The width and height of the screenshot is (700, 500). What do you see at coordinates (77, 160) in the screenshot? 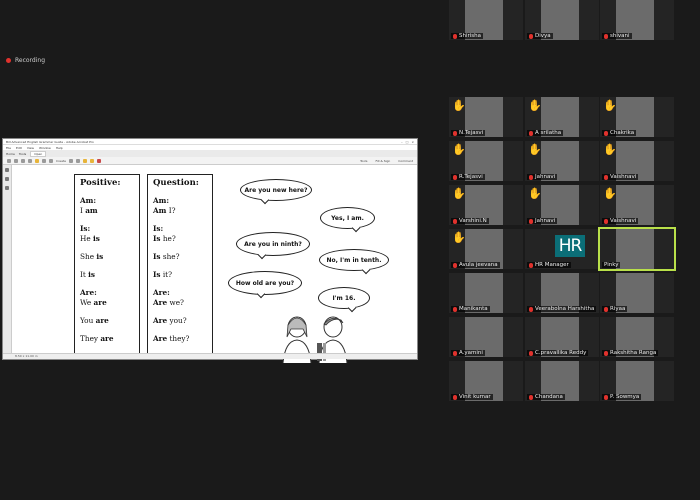
I see `hand-tool-icon` at bounding box center [77, 160].